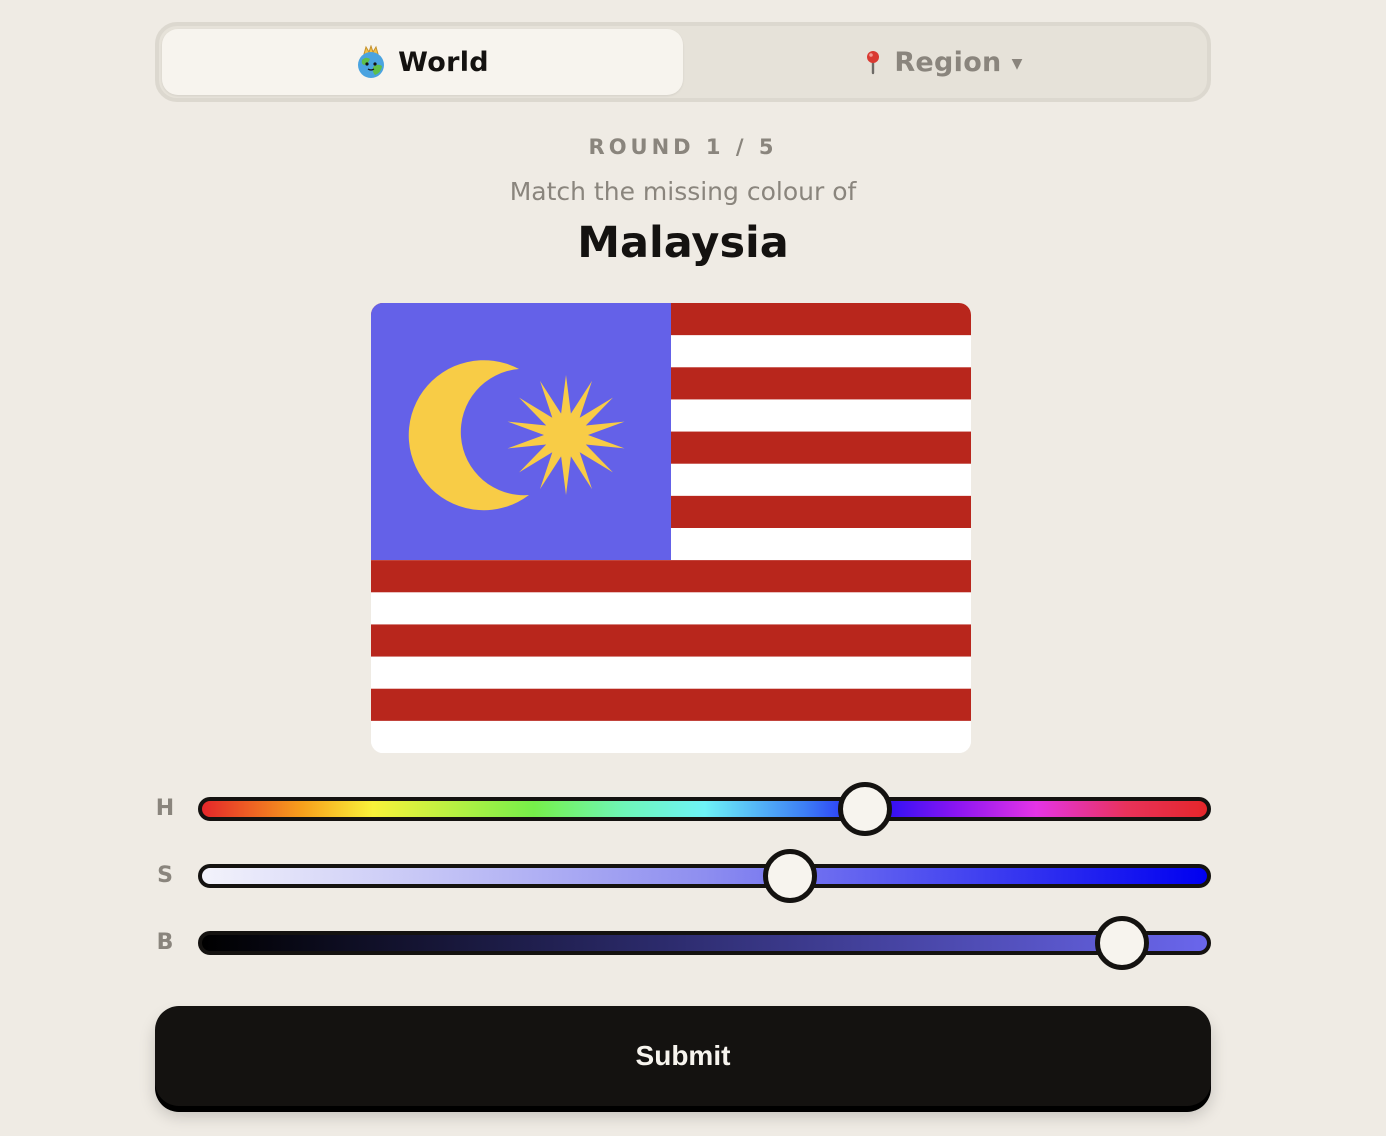  What do you see at coordinates (704, 809) in the screenshot?
I see `hue-slider-track` at bounding box center [704, 809].